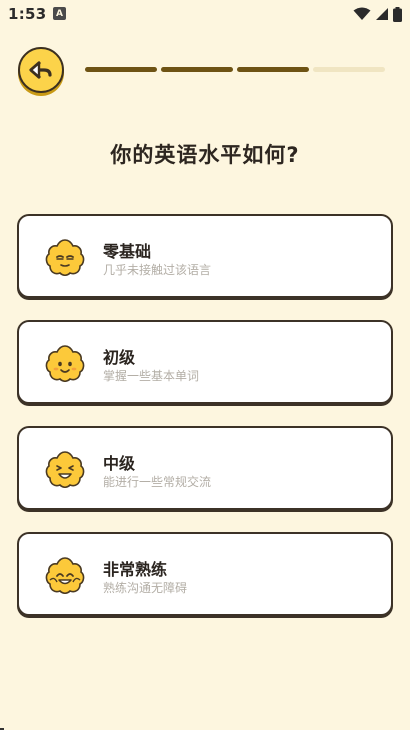 This screenshot has height=730, width=410. Describe the element at coordinates (65, 363) in the screenshot. I see `smiling-face-icon` at that location.